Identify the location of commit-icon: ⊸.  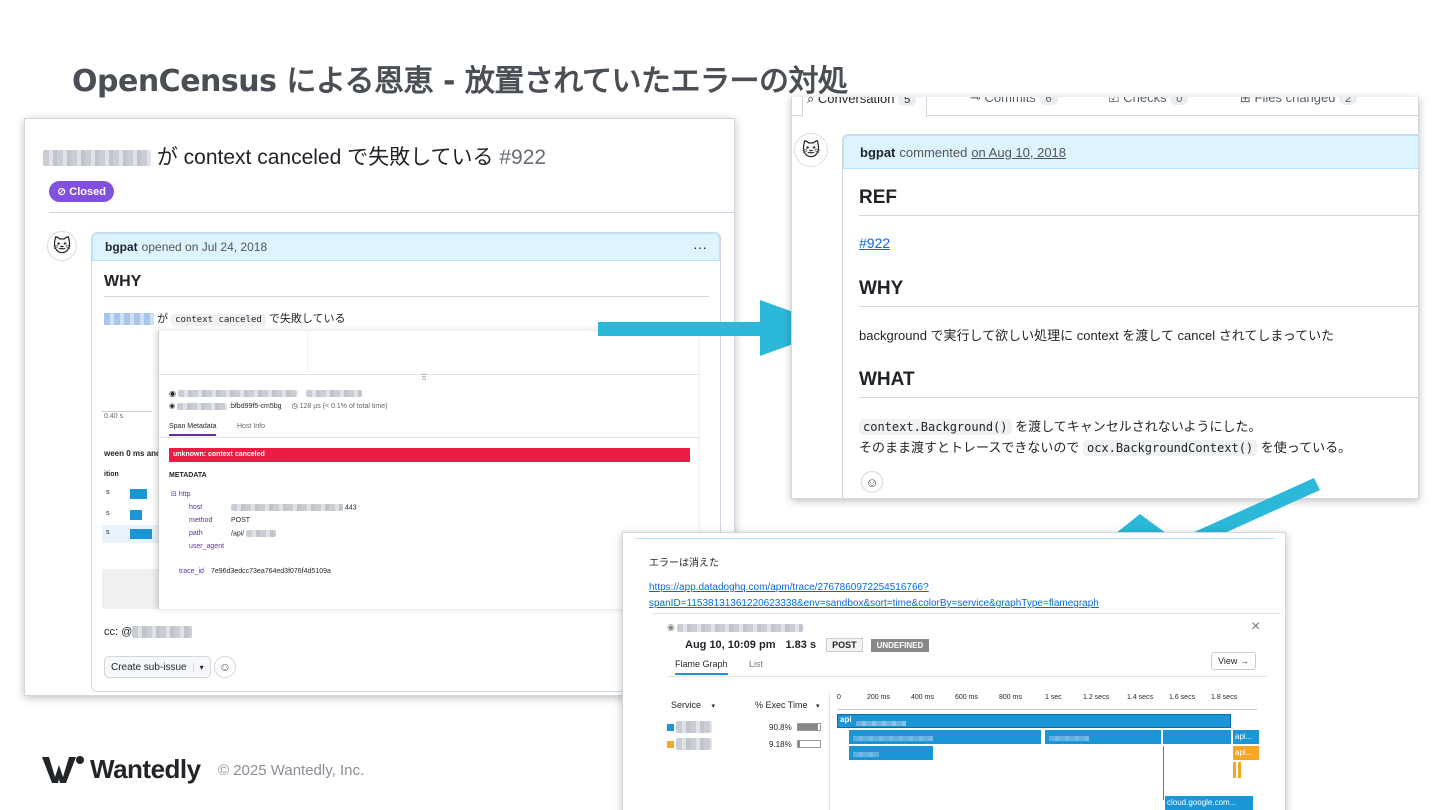
(975, 101).